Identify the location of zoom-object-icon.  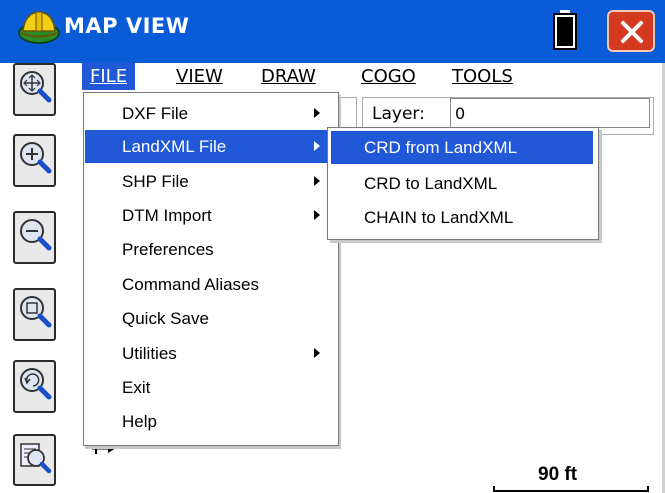
(36, 458).